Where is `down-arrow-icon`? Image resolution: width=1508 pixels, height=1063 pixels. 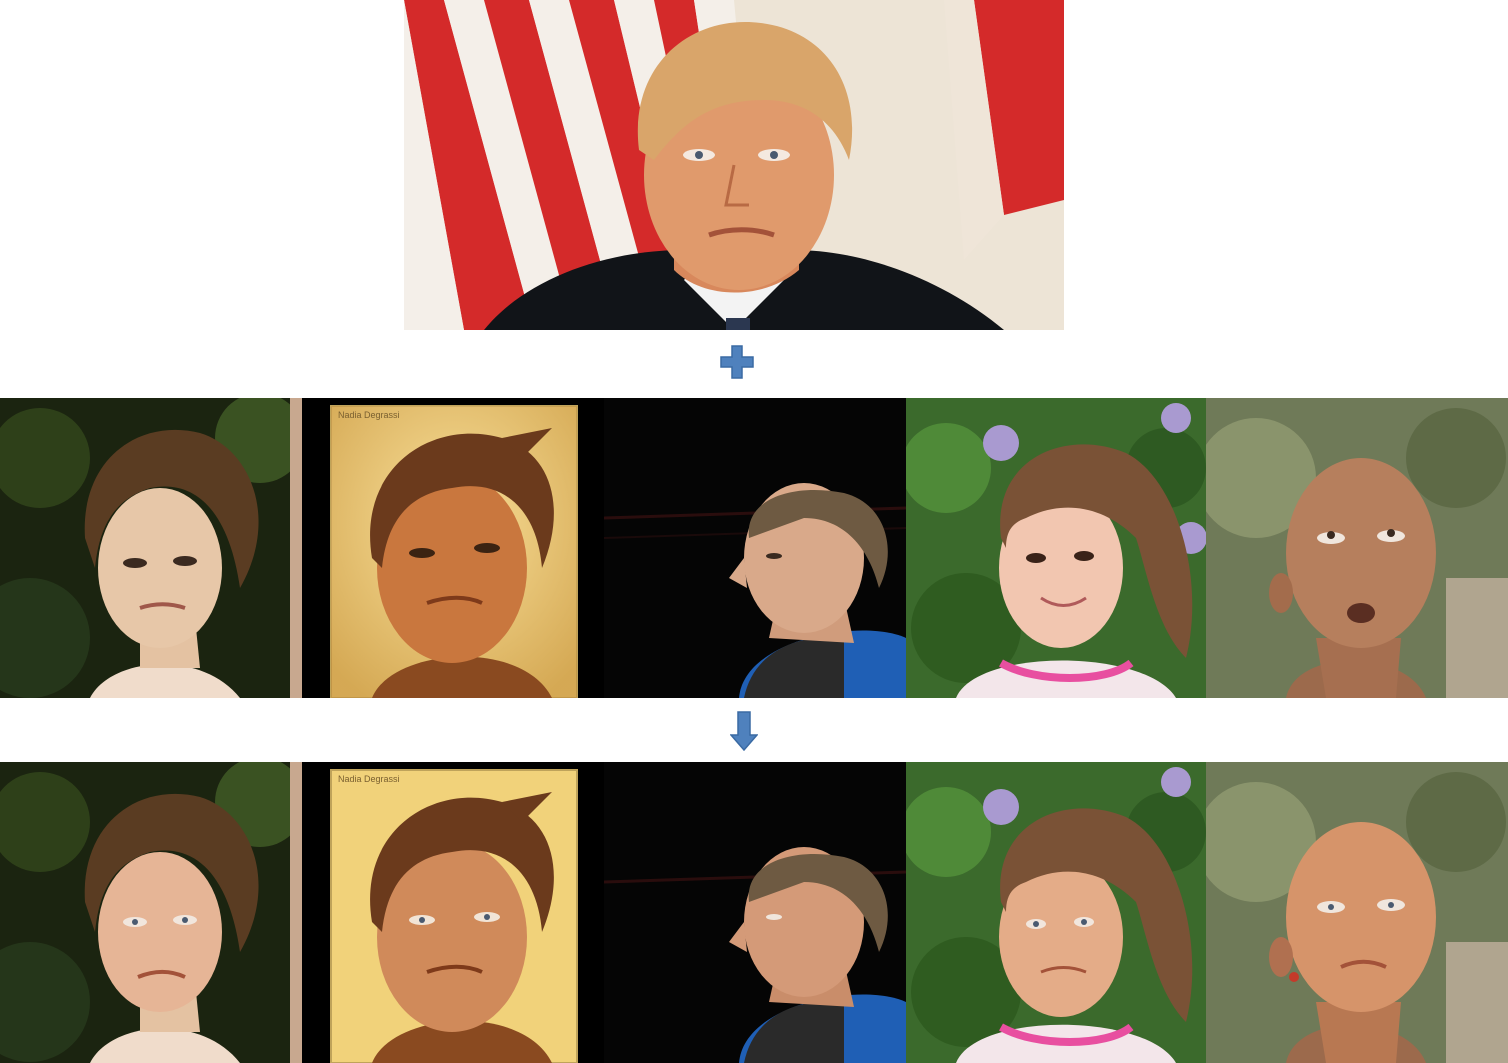 down-arrow-icon is located at coordinates (744, 731).